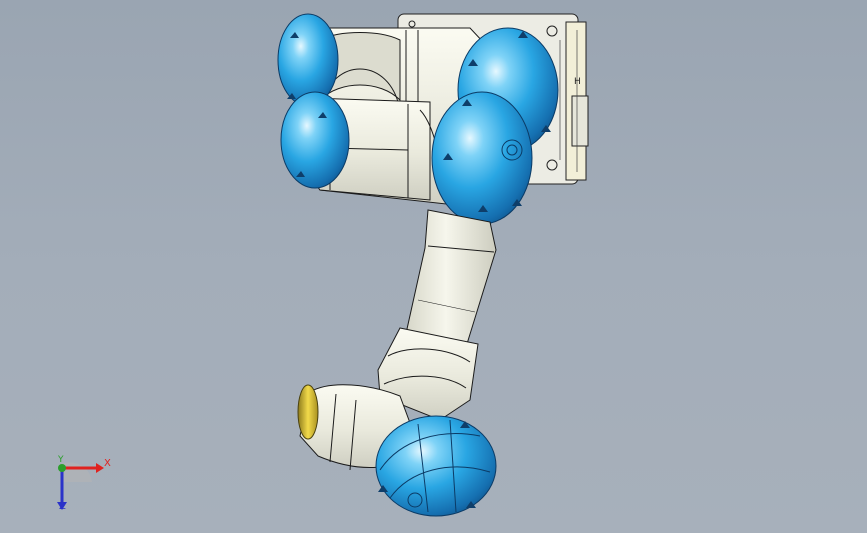  Describe the element at coordinates (61, 460) in the screenshot. I see `y-axis-label: Y` at that location.